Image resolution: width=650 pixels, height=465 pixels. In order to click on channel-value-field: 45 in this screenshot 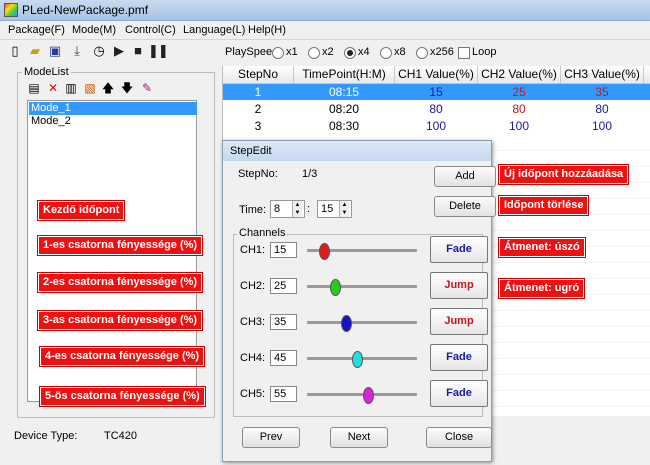, I will do `click(283, 358)`.